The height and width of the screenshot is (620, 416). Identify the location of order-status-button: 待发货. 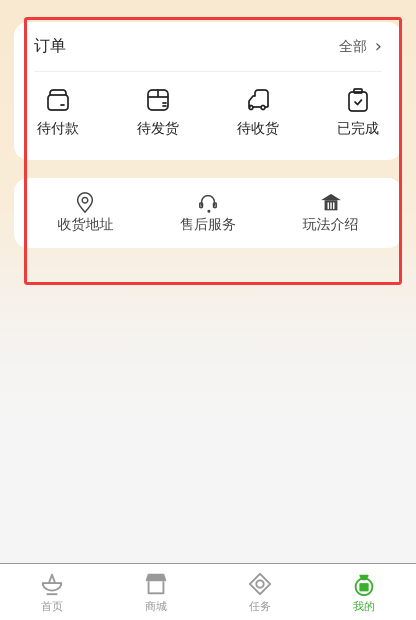
(158, 112).